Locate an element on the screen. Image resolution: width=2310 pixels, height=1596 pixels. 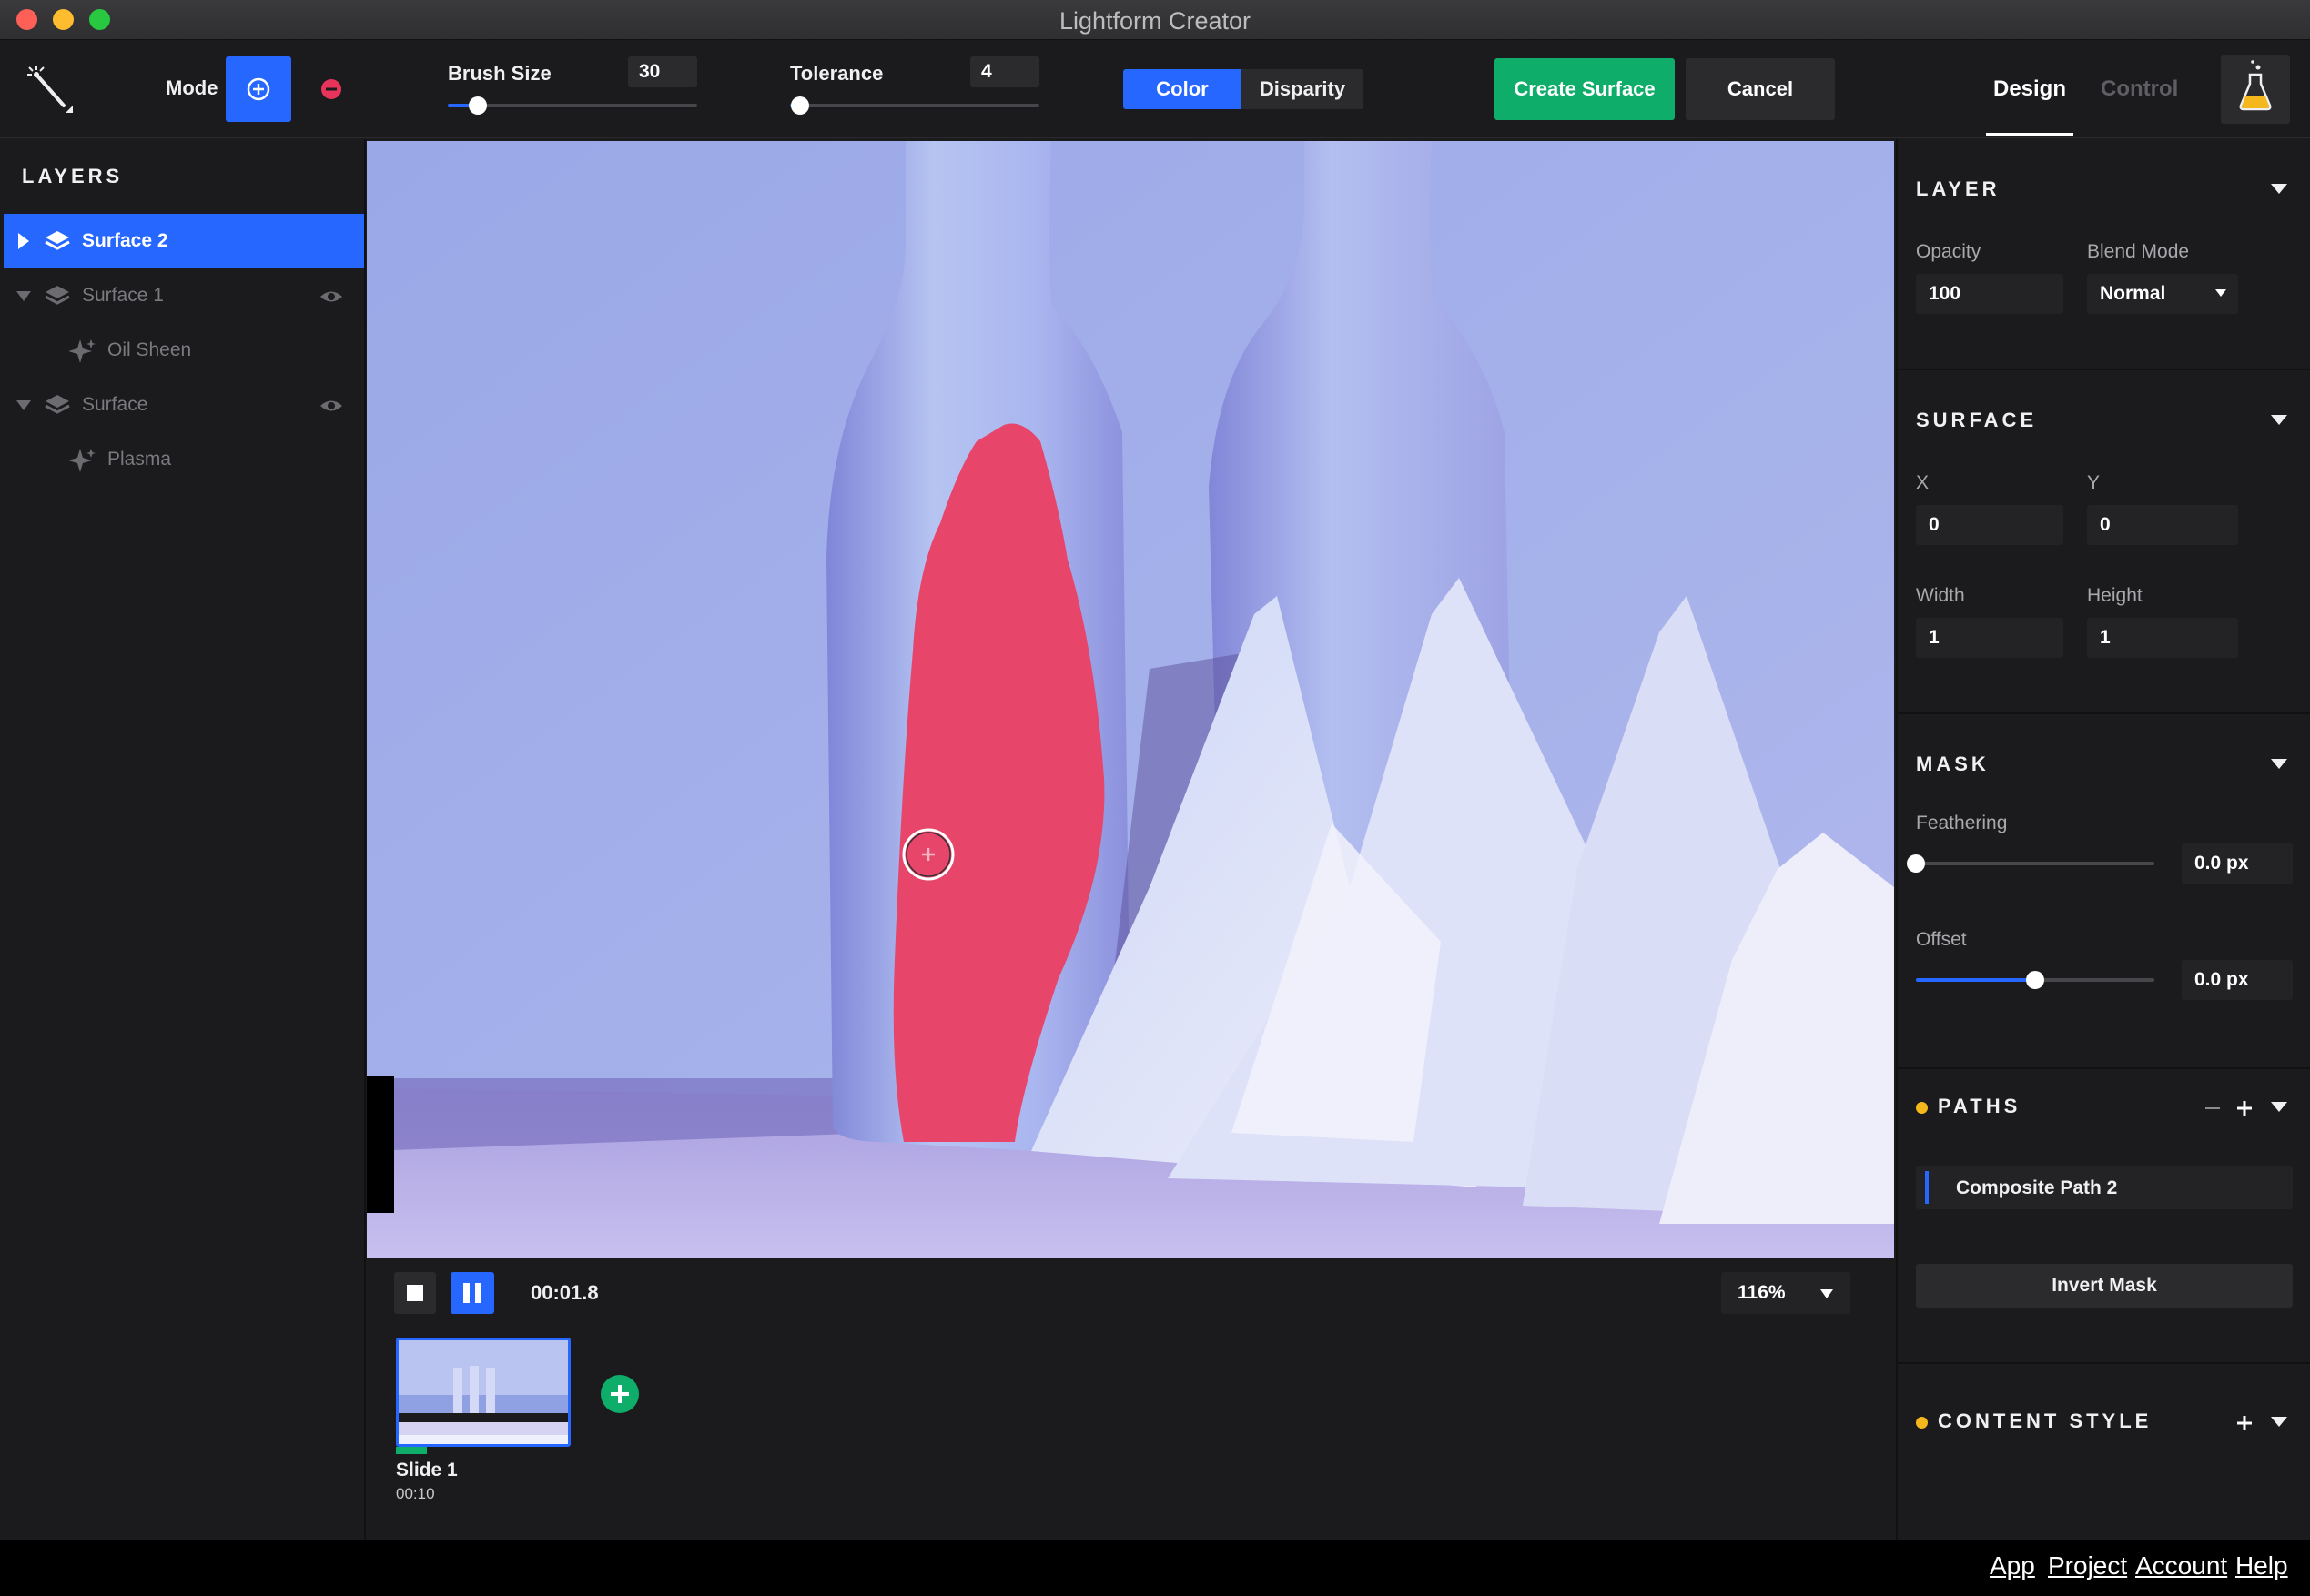
add-slide-button is located at coordinates (620, 1394).